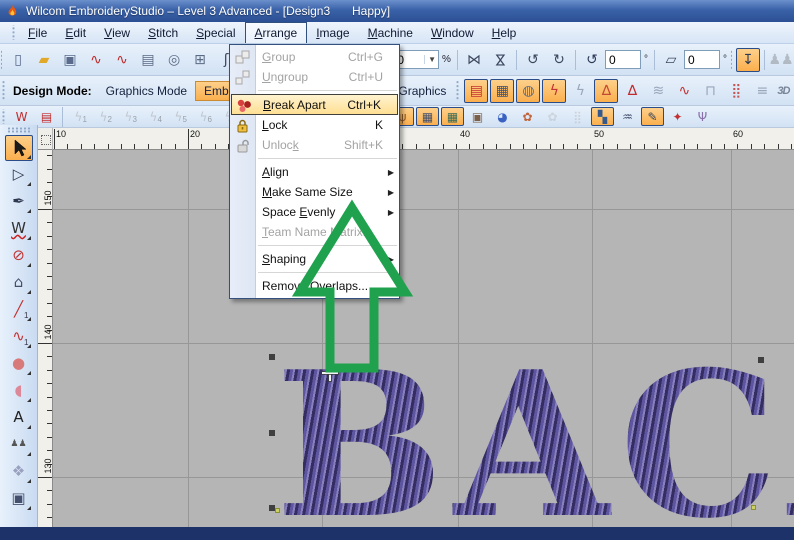 Image resolution: width=794 pixels, height=540 pixels. Describe the element at coordinates (452, 116) in the screenshot. I see `grid-snap-icon: ▦` at that location.